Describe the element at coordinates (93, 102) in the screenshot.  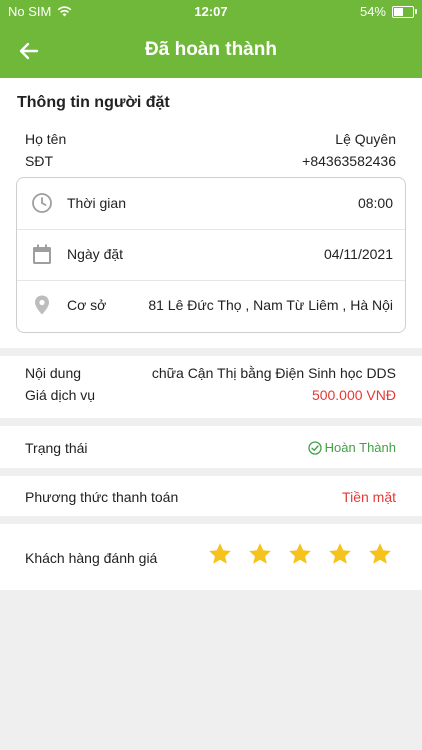
I see `customer-info-title: Thông tin người đặt` at that location.